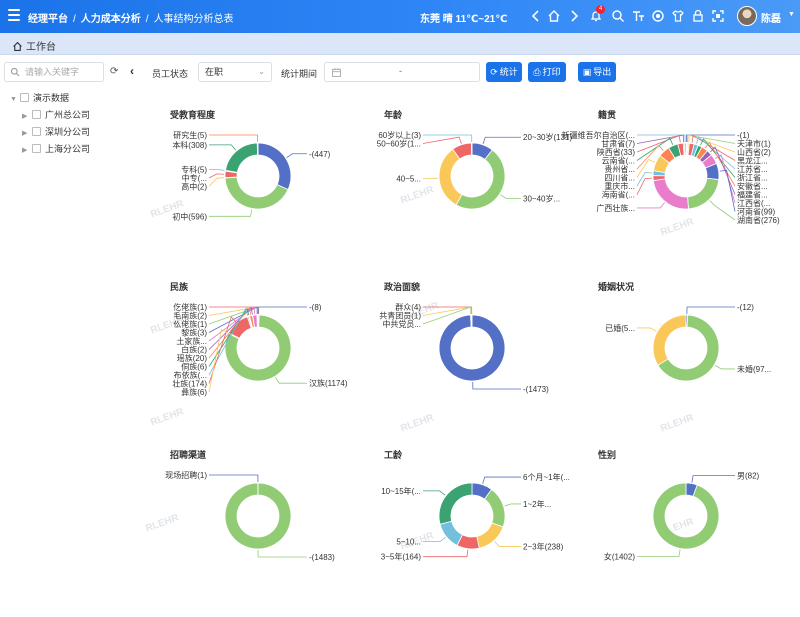  I want to click on notification-badge: 4, so click(600, 9).